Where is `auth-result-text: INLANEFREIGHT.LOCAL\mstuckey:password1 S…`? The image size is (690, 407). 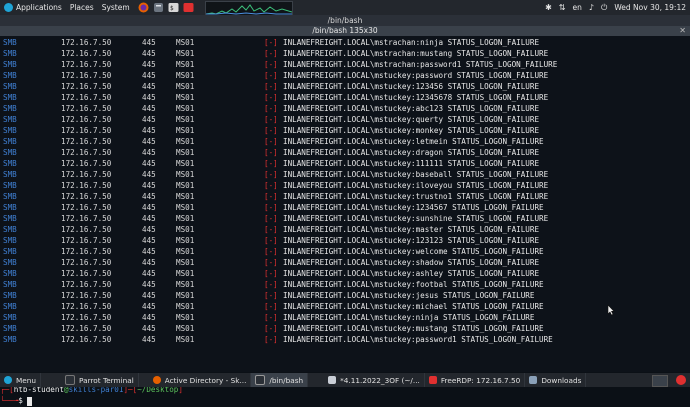
auth-result-text: INLANEFREIGHT.LOCAL\mstuckey:password1 S… is located at coordinates (418, 339).